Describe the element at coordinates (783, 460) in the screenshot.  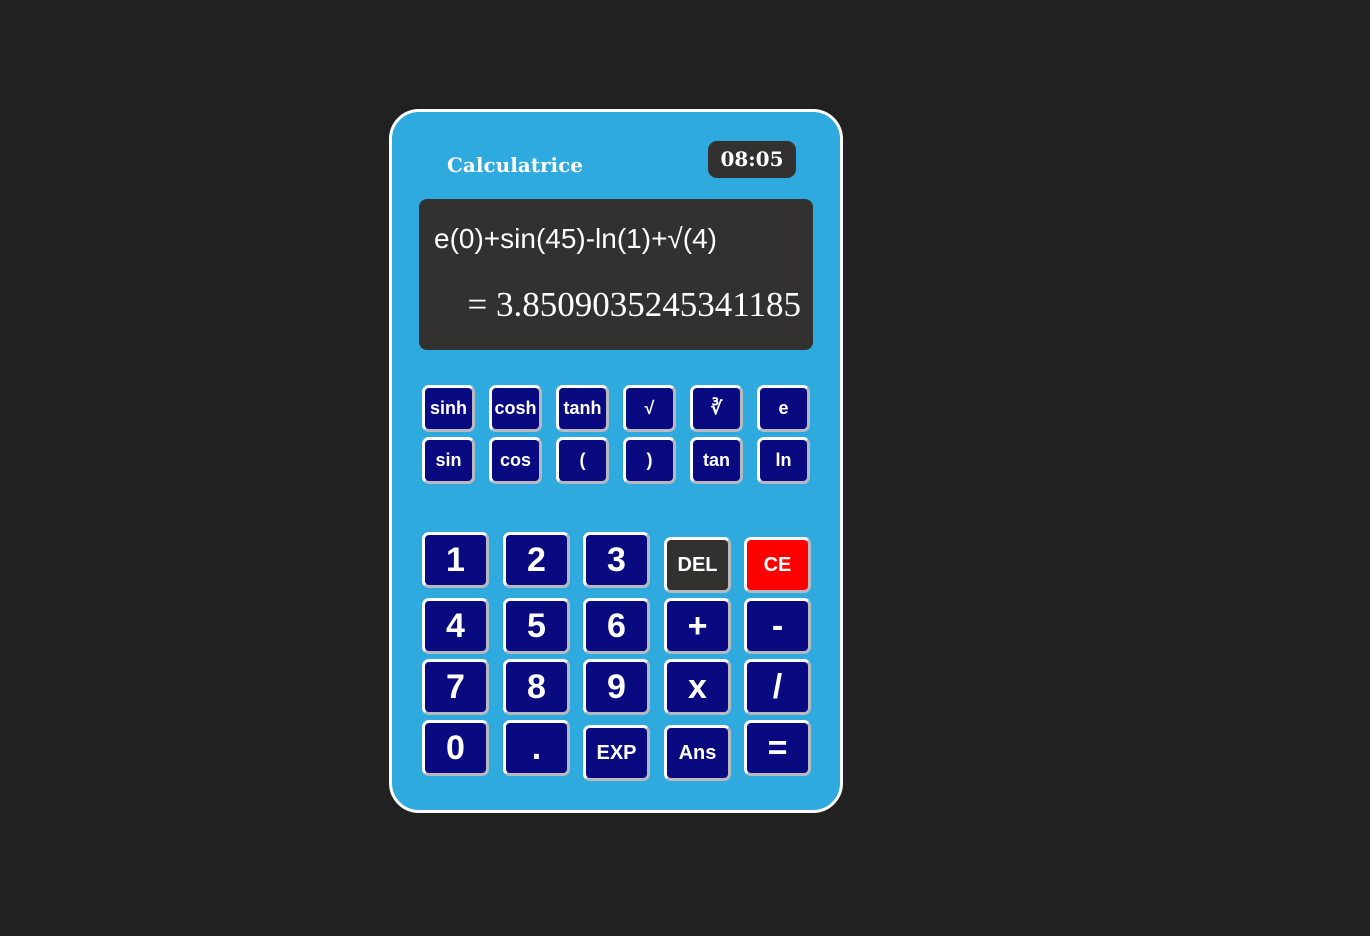
I see `ln-button: ln` at that location.